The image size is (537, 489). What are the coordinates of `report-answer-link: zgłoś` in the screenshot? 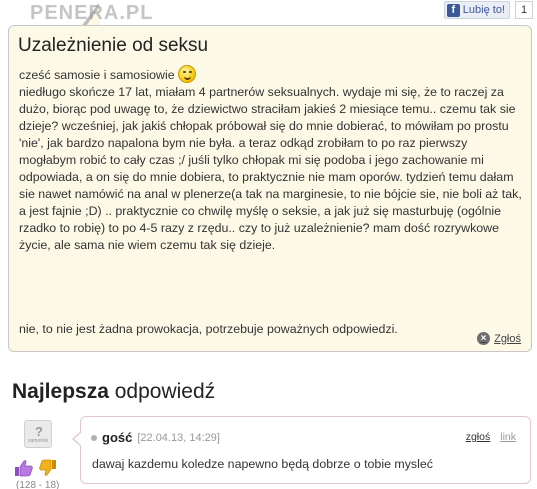 It's located at (478, 437).